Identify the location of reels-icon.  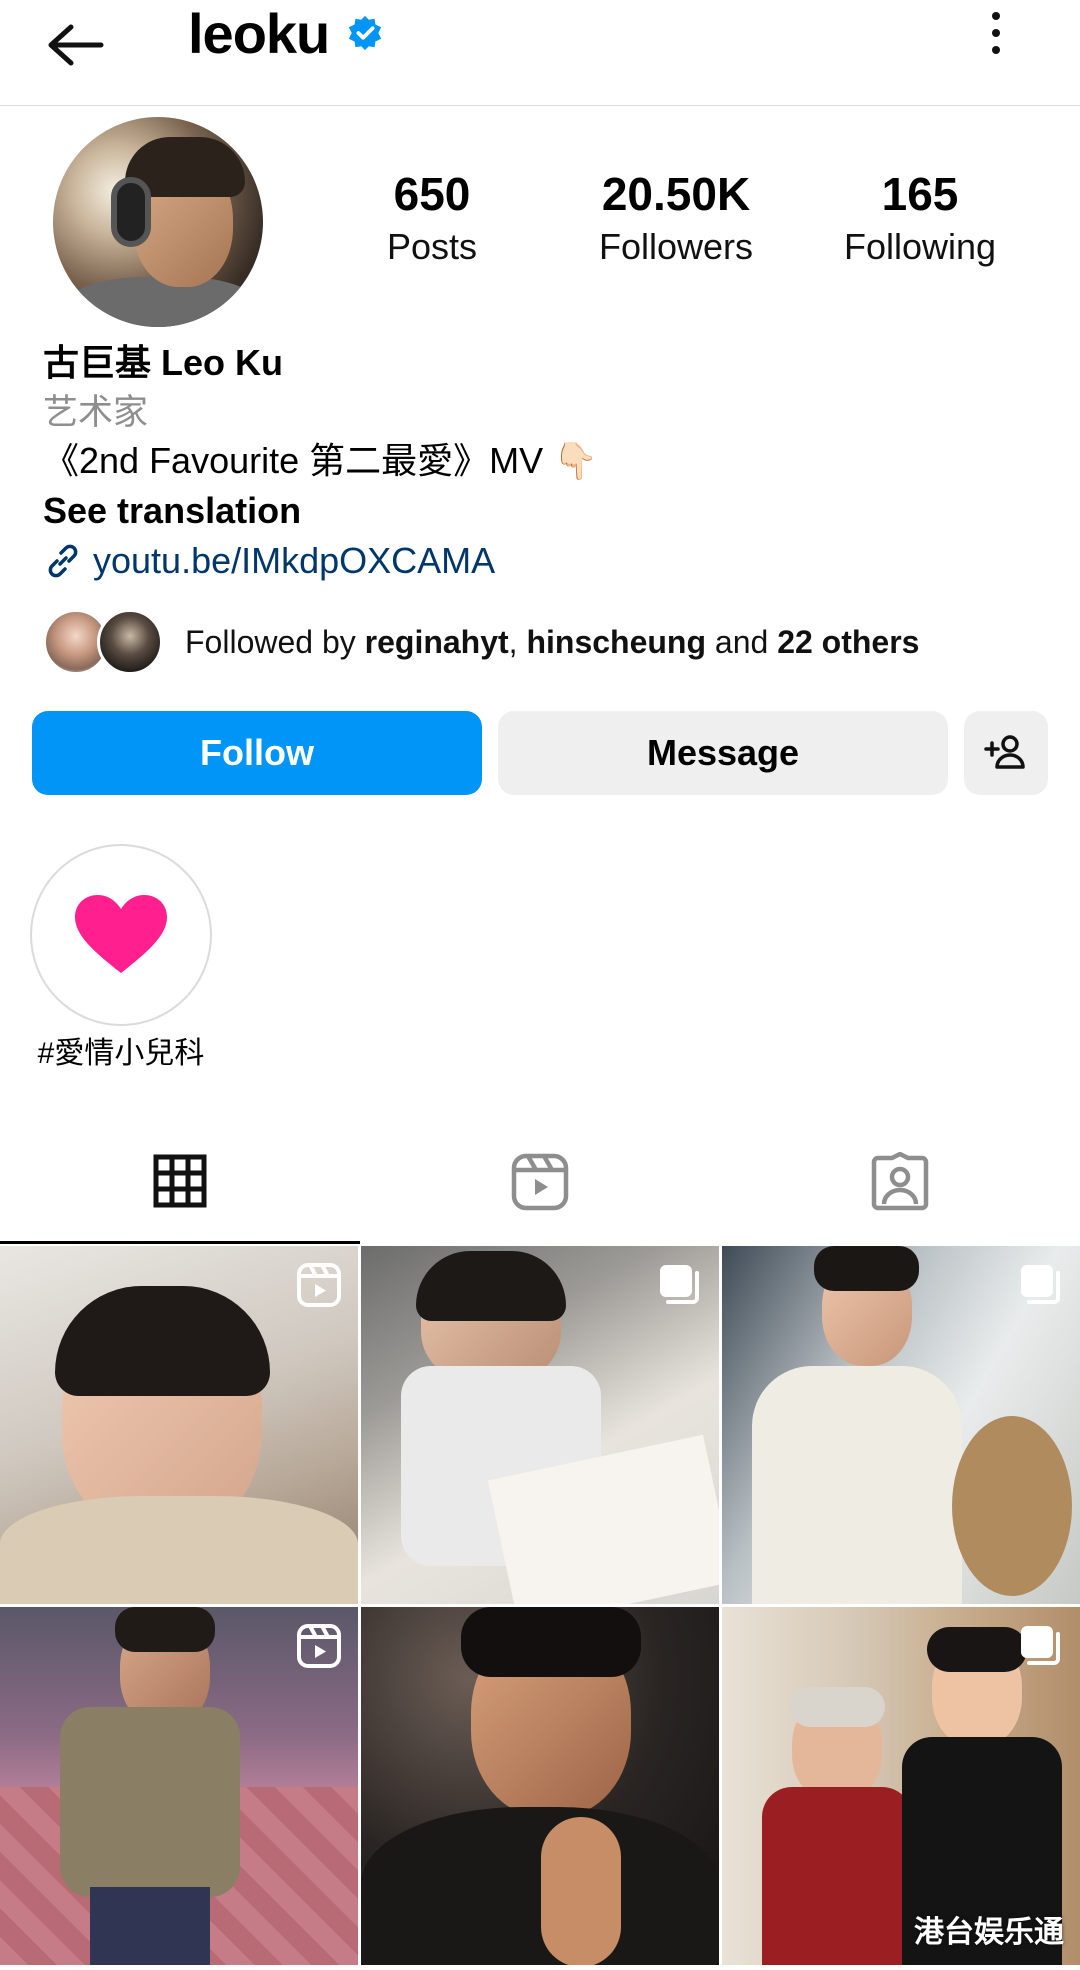
(540, 1182).